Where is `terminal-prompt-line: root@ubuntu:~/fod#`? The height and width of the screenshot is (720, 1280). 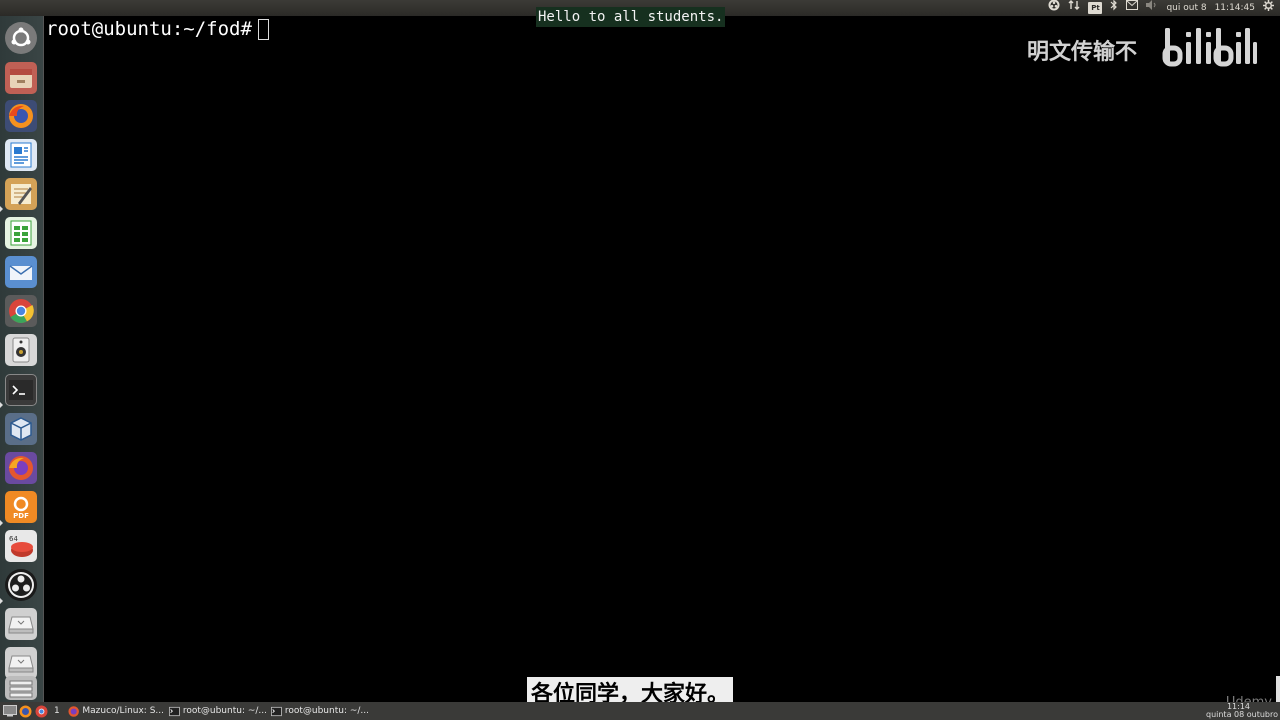 terminal-prompt-line: root@ubuntu:~/fod# is located at coordinates (157, 29).